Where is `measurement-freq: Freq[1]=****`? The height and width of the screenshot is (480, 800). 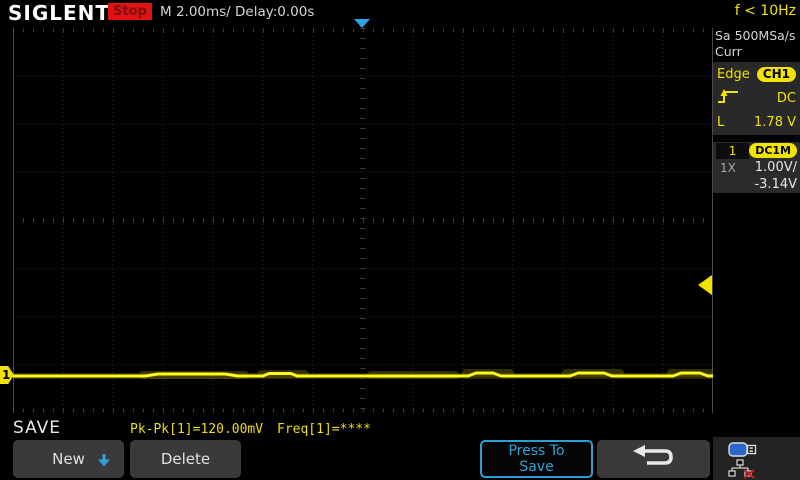 measurement-freq: Freq[1]=**** is located at coordinates (324, 429).